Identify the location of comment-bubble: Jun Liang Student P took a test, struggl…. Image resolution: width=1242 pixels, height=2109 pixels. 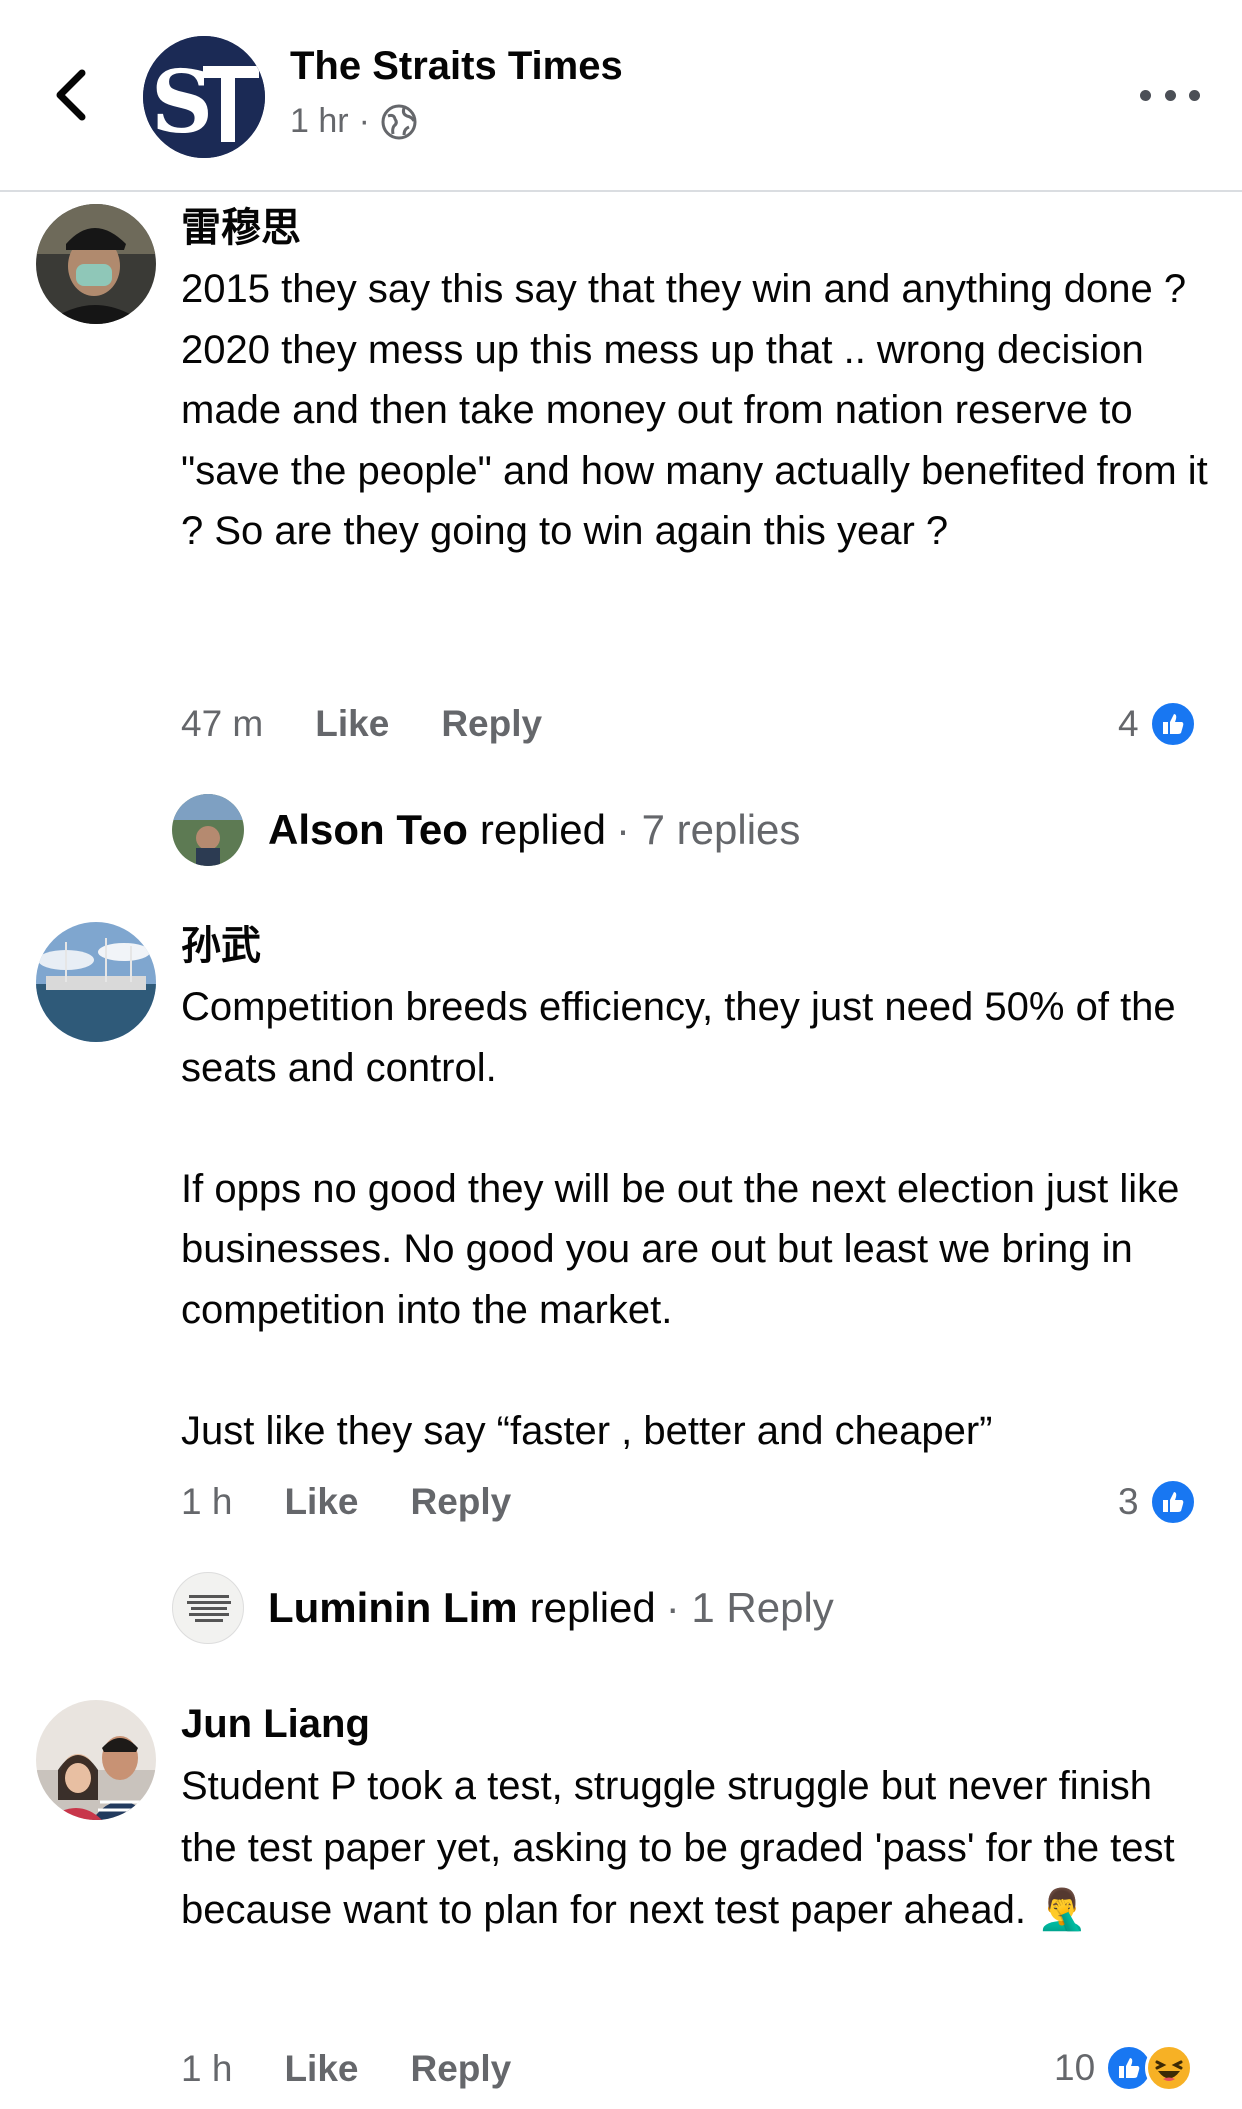
(696, 1818).